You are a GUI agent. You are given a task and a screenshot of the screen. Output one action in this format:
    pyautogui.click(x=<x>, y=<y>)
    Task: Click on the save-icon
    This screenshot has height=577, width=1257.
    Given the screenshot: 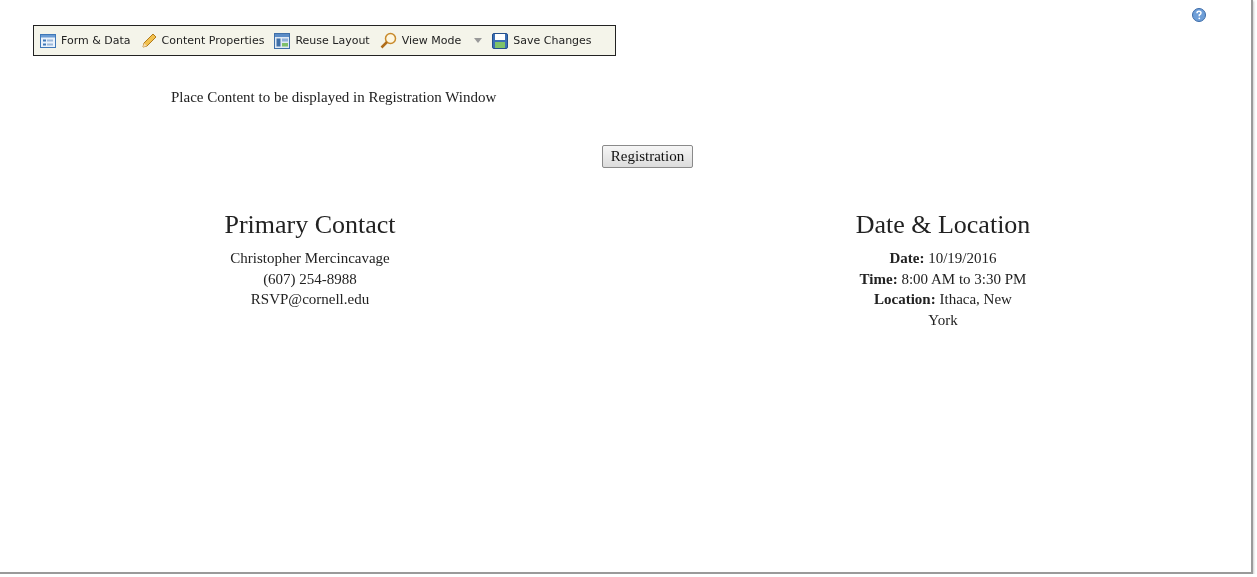 What is the action you would take?
    pyautogui.click(x=500, y=40)
    